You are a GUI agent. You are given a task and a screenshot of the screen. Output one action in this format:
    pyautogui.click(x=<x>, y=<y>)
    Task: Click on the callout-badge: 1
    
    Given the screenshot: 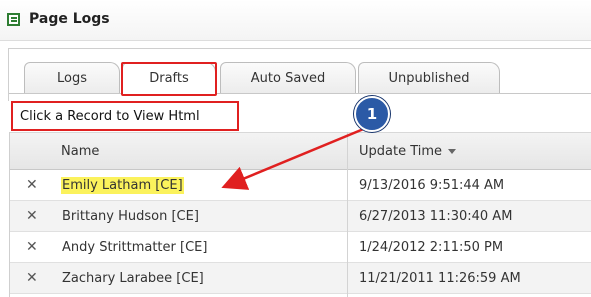 What is the action you would take?
    pyautogui.click(x=372, y=114)
    